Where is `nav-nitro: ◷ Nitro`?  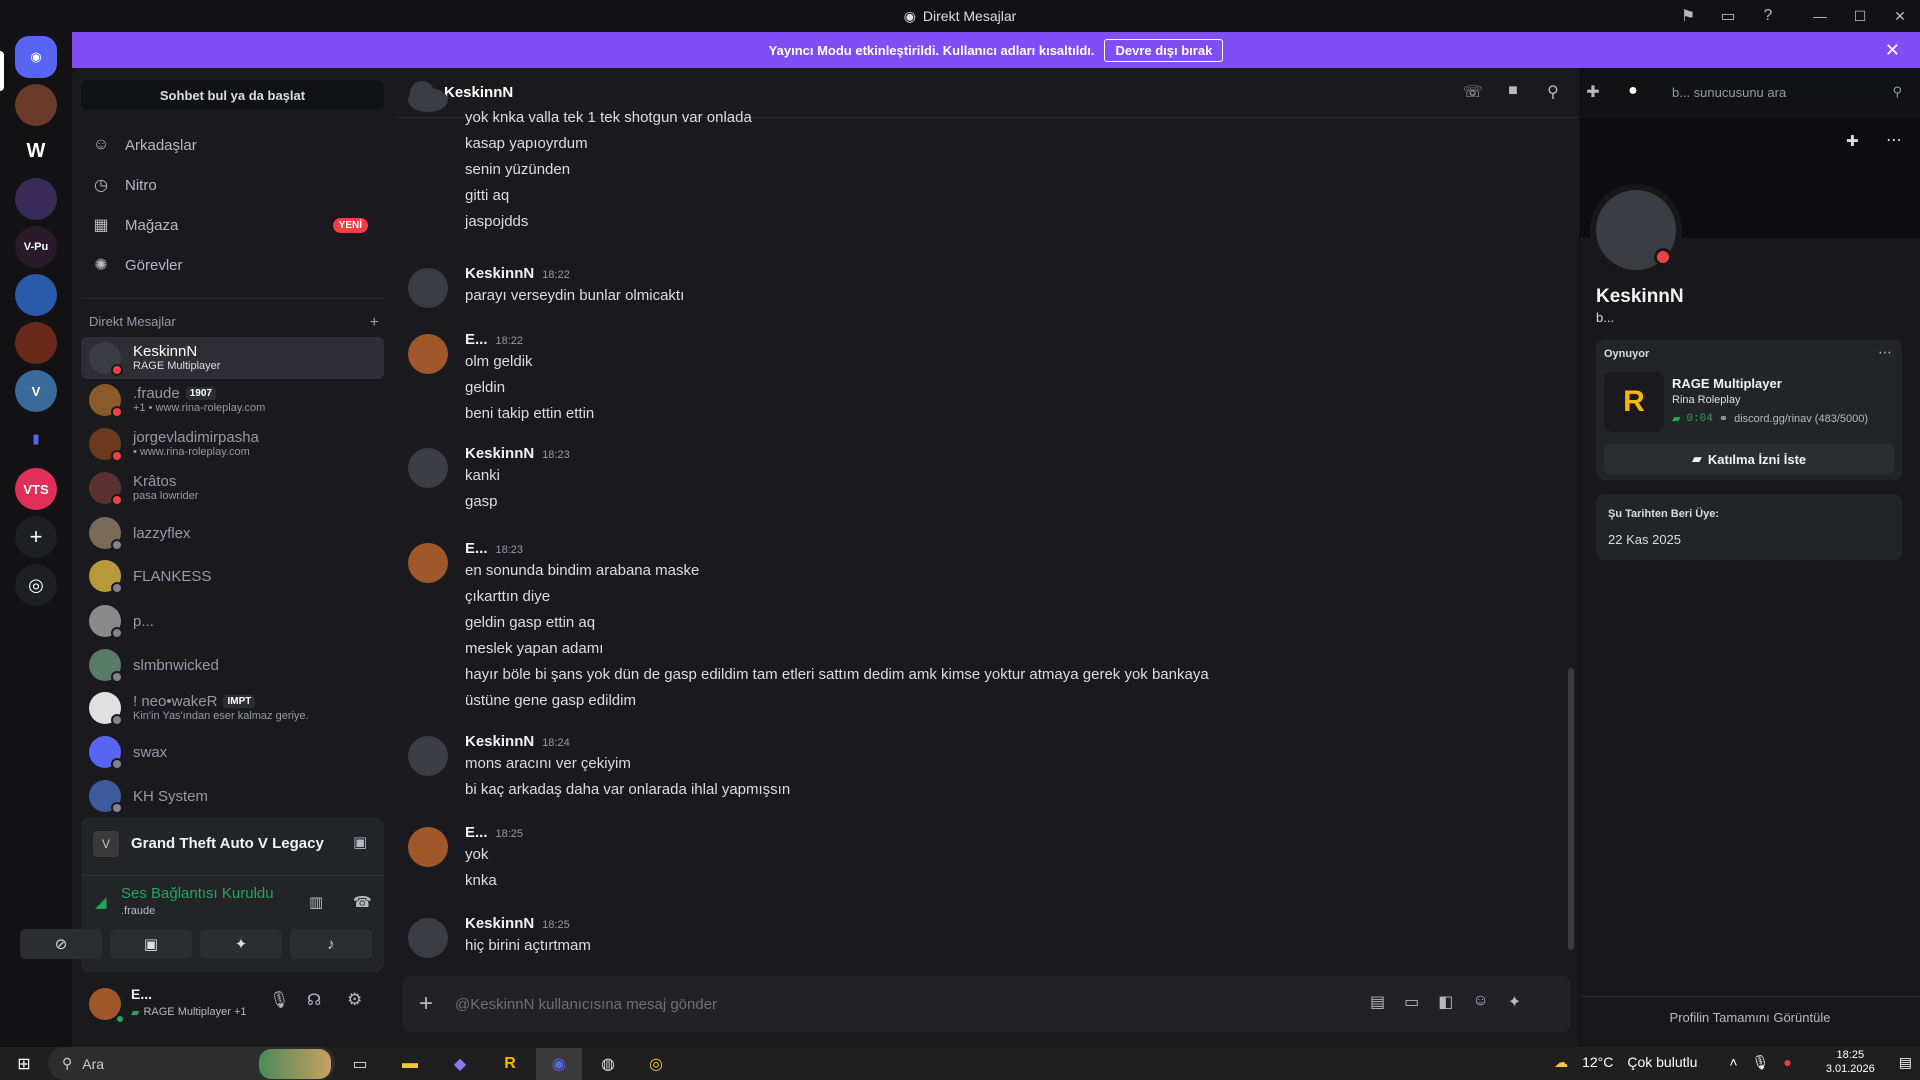
nav-nitro: ◷ Nitro is located at coordinates (232, 185).